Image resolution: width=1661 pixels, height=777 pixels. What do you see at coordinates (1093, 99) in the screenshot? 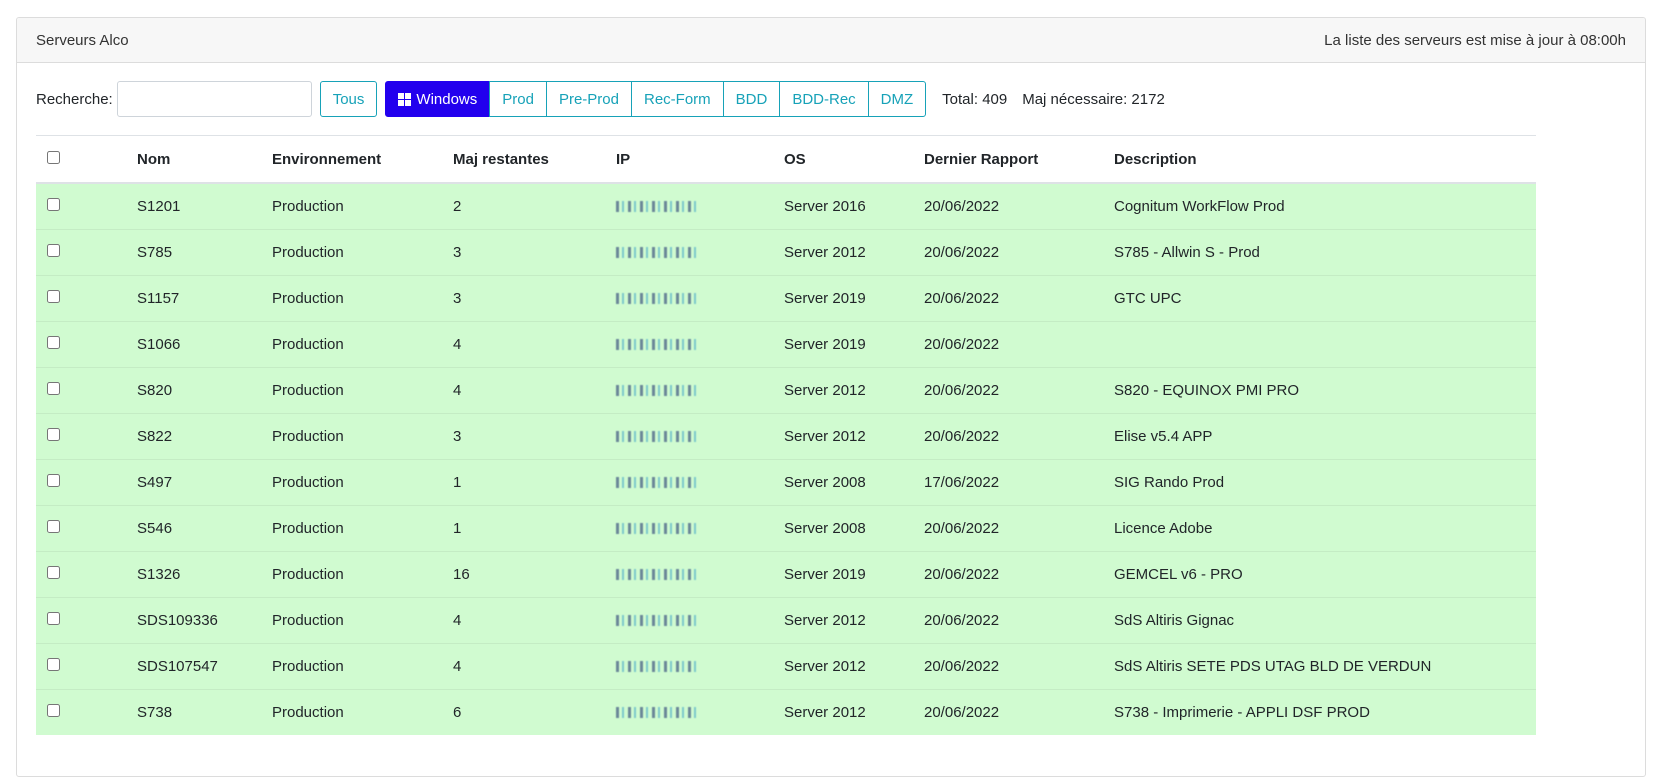
I see `maj-needed-count: Maj nécessaire: 2172` at bounding box center [1093, 99].